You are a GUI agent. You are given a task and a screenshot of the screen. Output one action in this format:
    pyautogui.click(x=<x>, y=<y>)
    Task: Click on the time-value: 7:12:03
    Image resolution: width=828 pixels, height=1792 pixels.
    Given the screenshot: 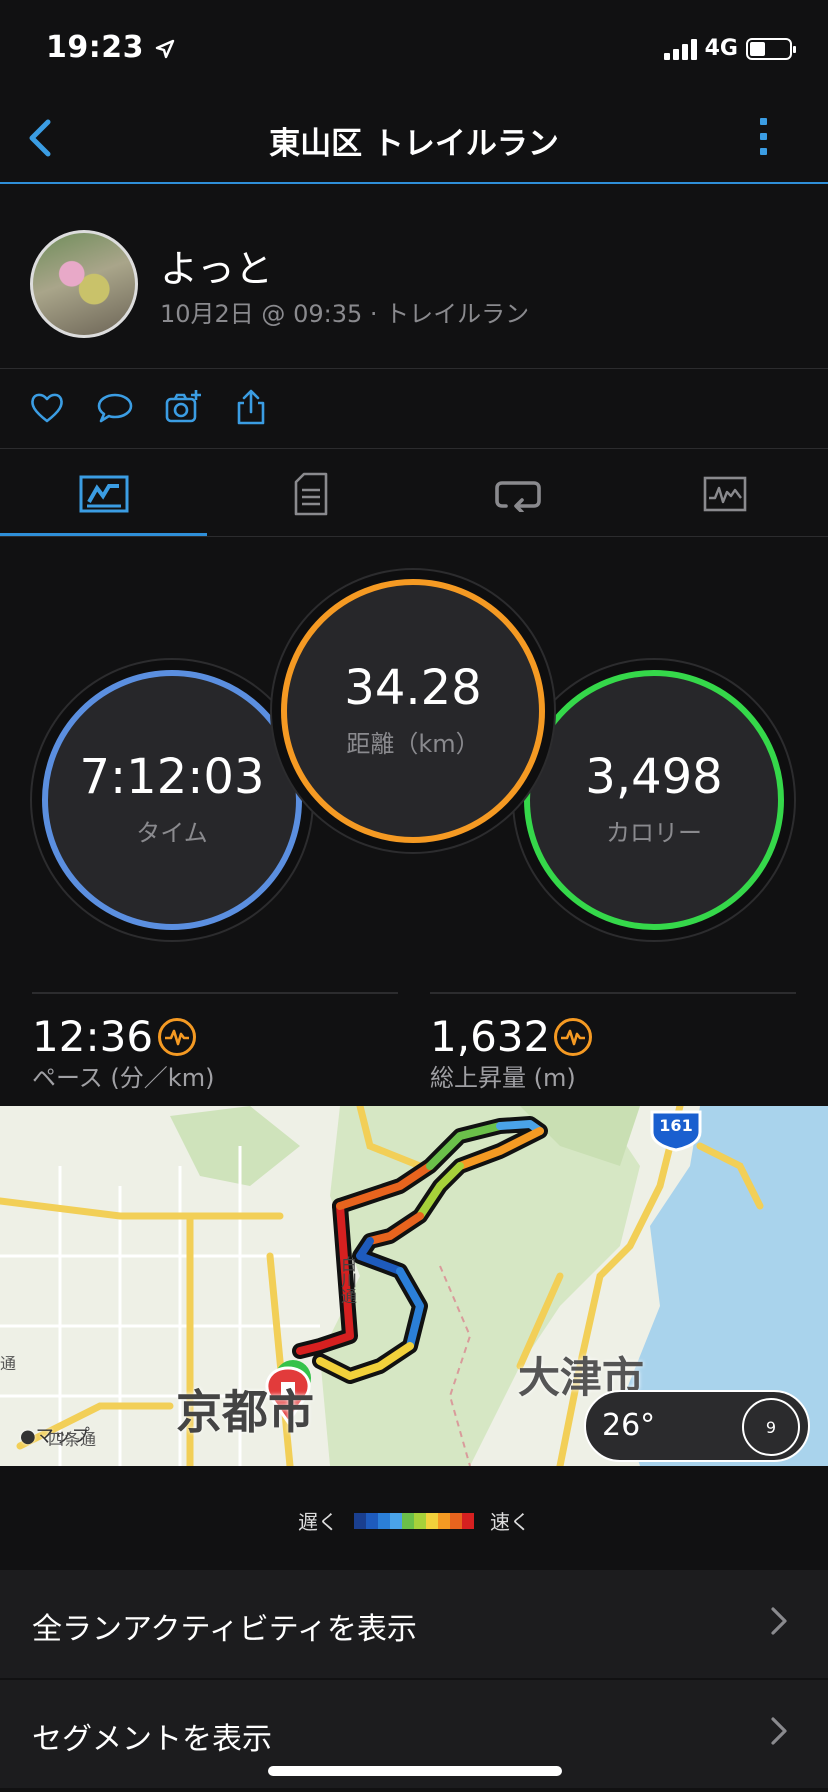 What is the action you would take?
    pyautogui.click(x=172, y=776)
    